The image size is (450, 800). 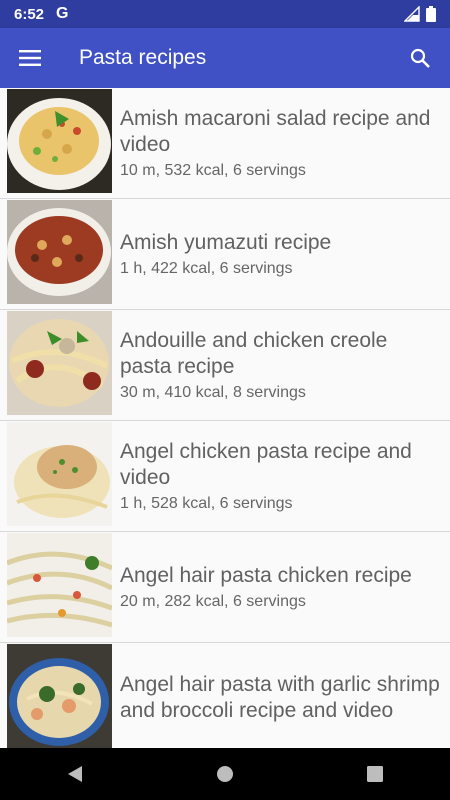 What do you see at coordinates (412, 14) in the screenshot?
I see `signal-icon` at bounding box center [412, 14].